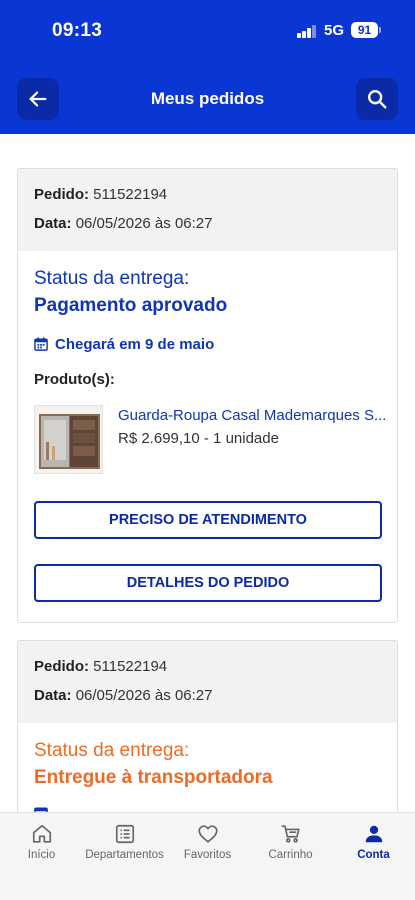 This screenshot has width=415, height=900. I want to click on network-label: 5G, so click(334, 30).